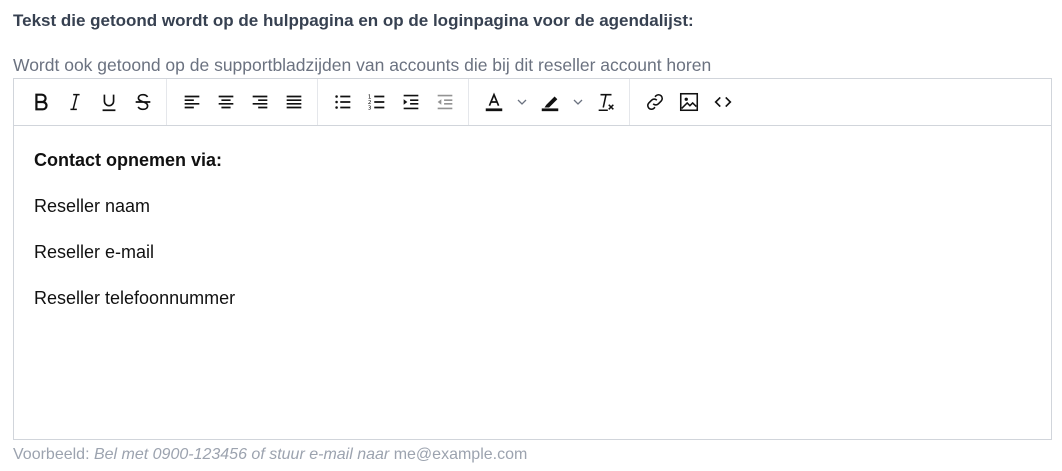 The height and width of the screenshot is (471, 1062). I want to click on align-center-button, so click(226, 102).